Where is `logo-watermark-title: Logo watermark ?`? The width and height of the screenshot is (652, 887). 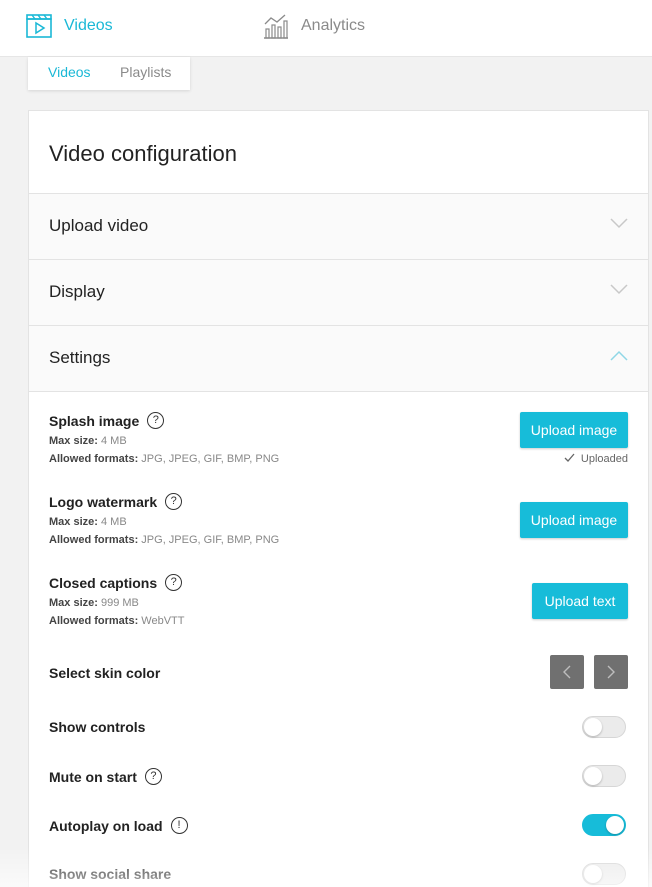
logo-watermark-title: Logo watermark ? is located at coordinates (116, 501).